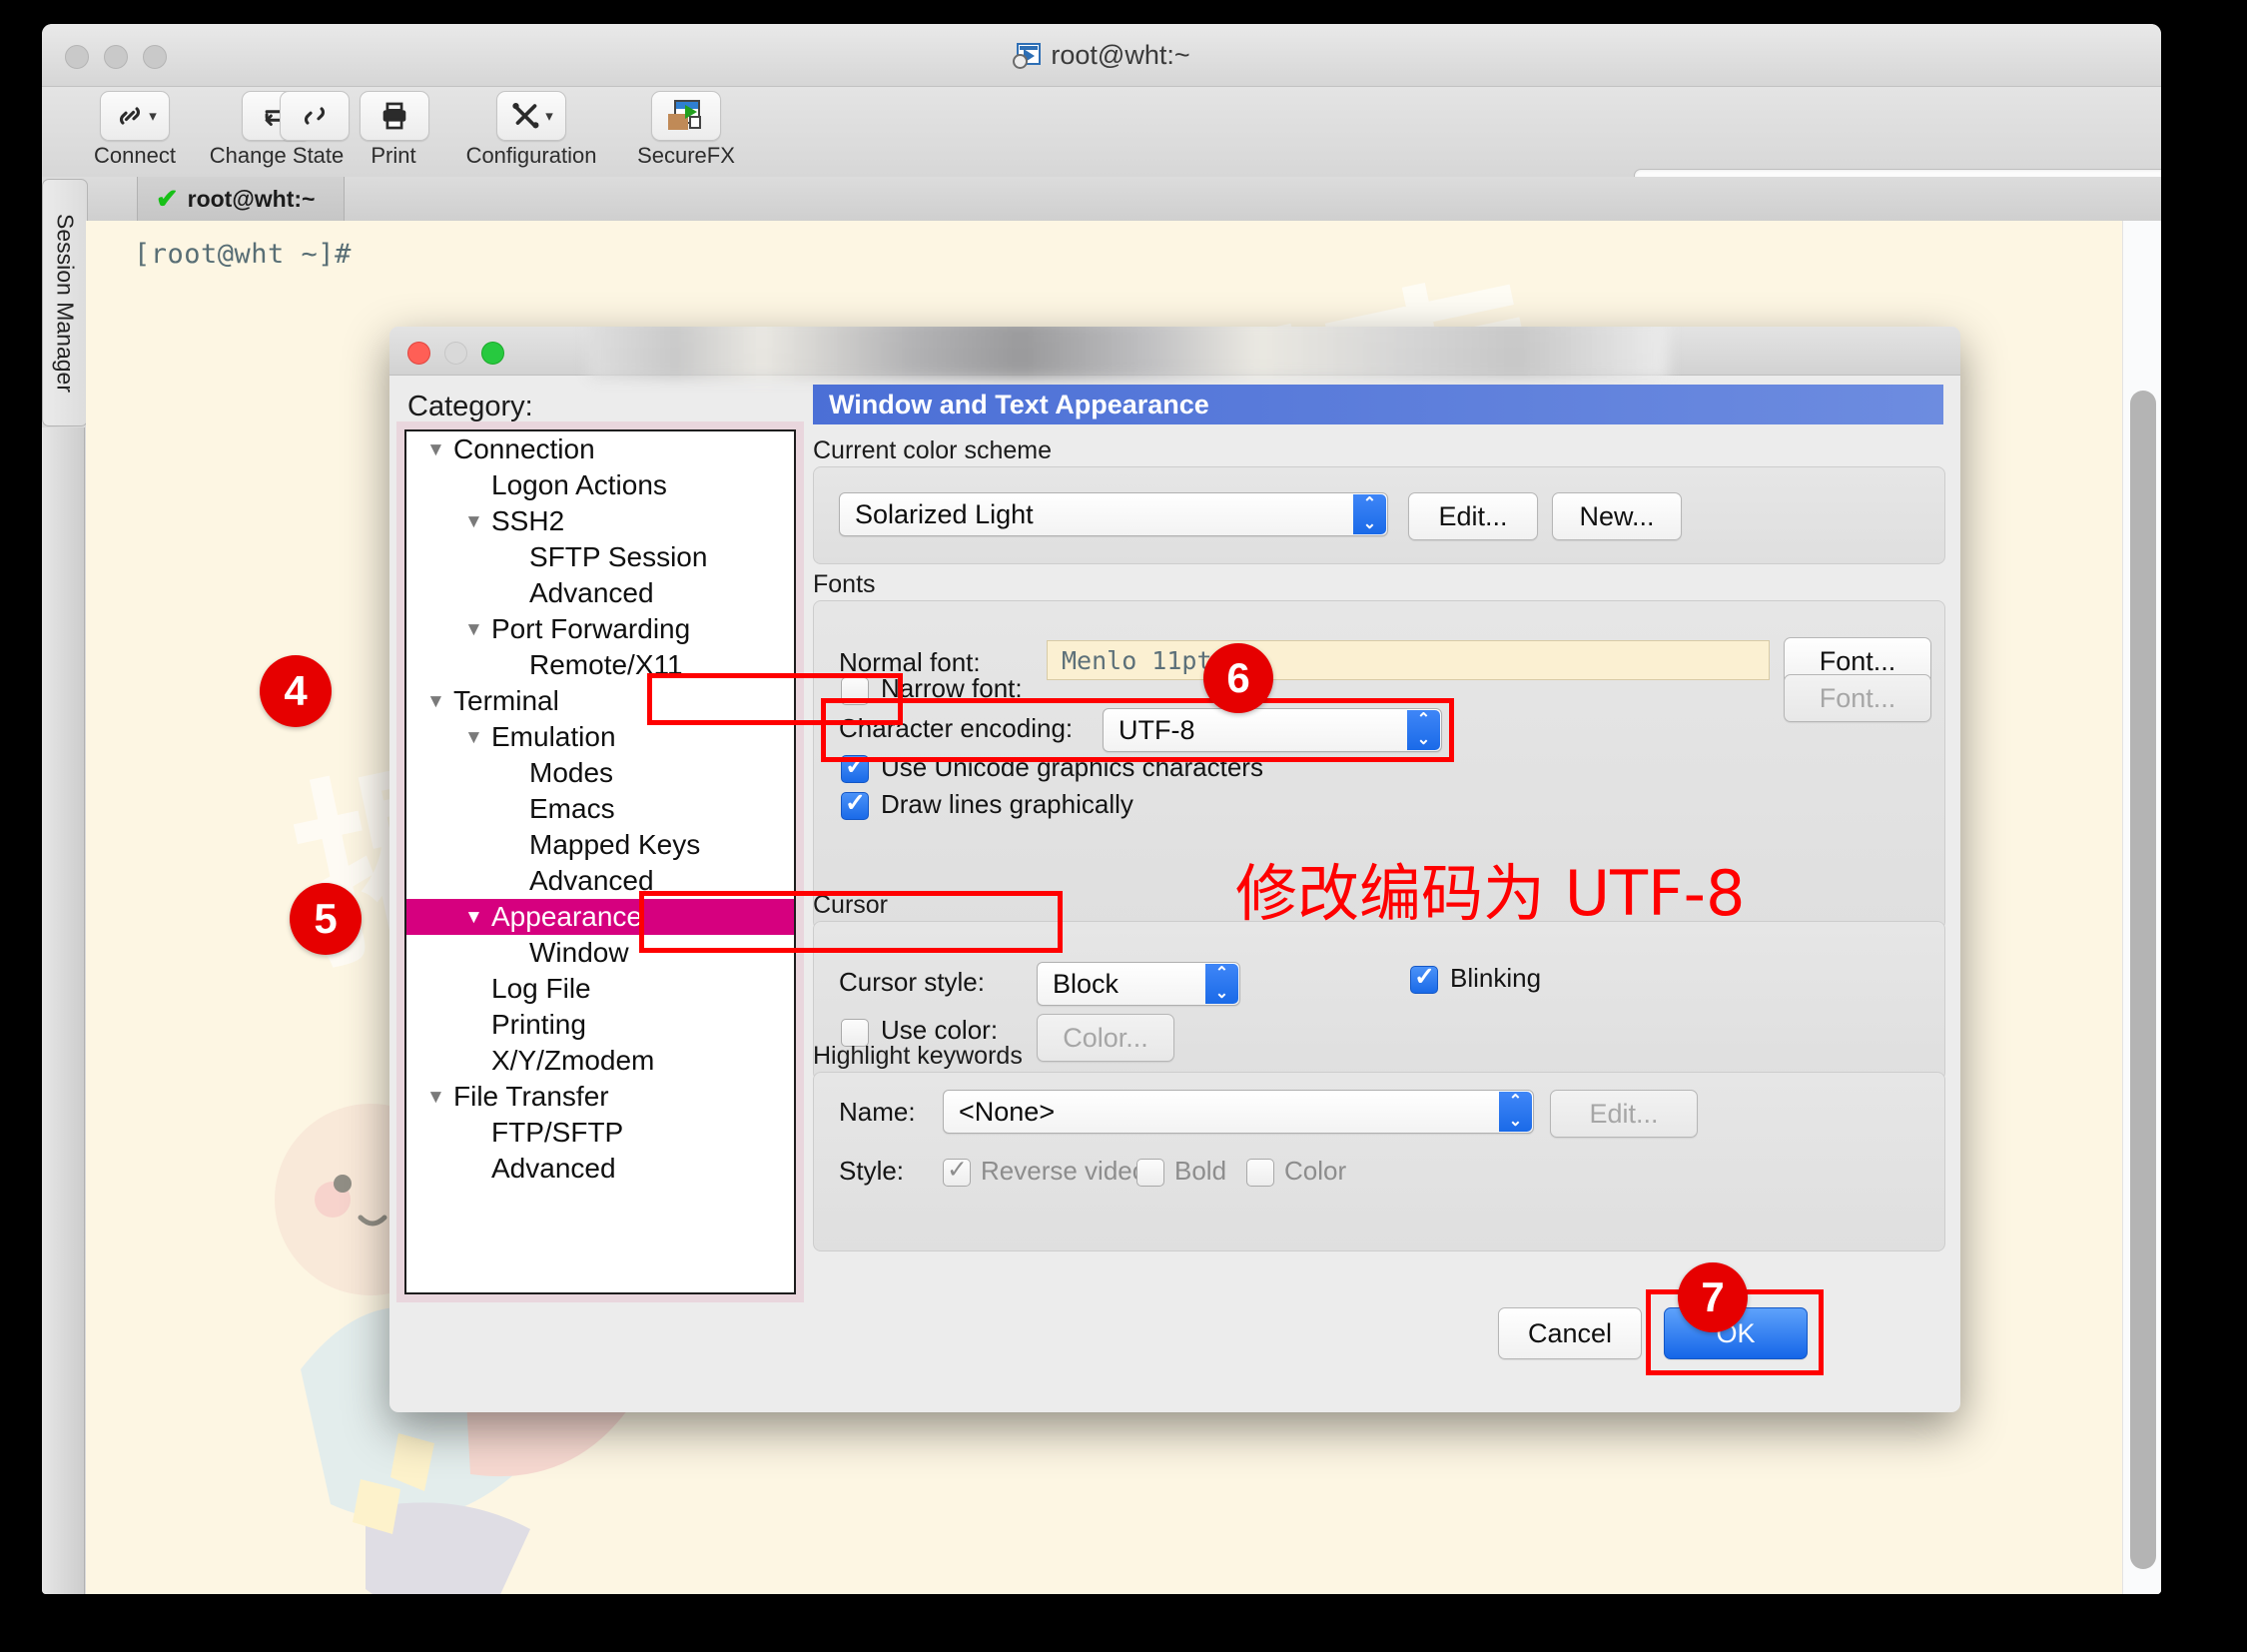 The width and height of the screenshot is (2247, 1652). Describe the element at coordinates (1490, 893) in the screenshot. I see `annotation-note: 修改编码为 UTF-8` at that location.